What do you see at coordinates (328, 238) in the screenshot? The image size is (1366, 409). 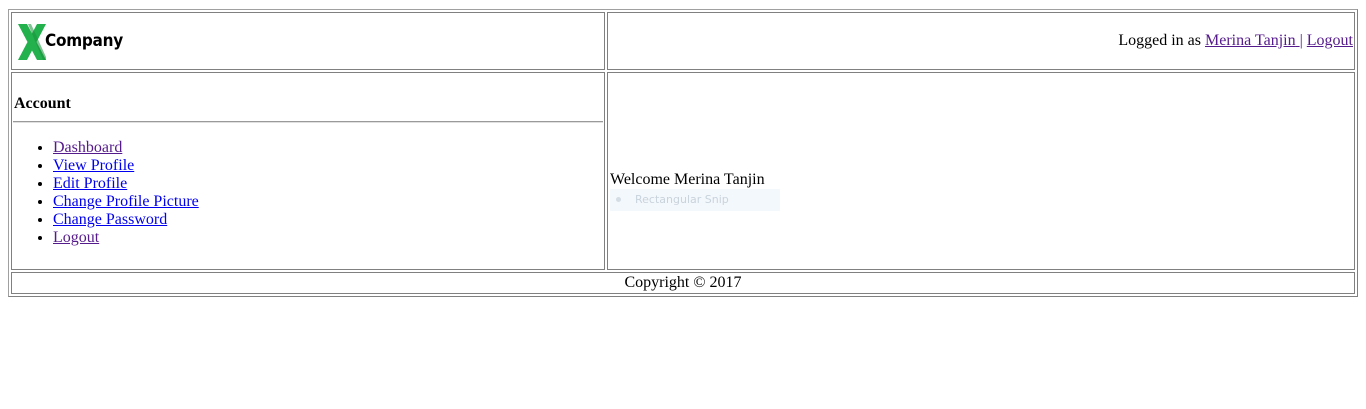 I see `nav-item-logout: Logout` at bounding box center [328, 238].